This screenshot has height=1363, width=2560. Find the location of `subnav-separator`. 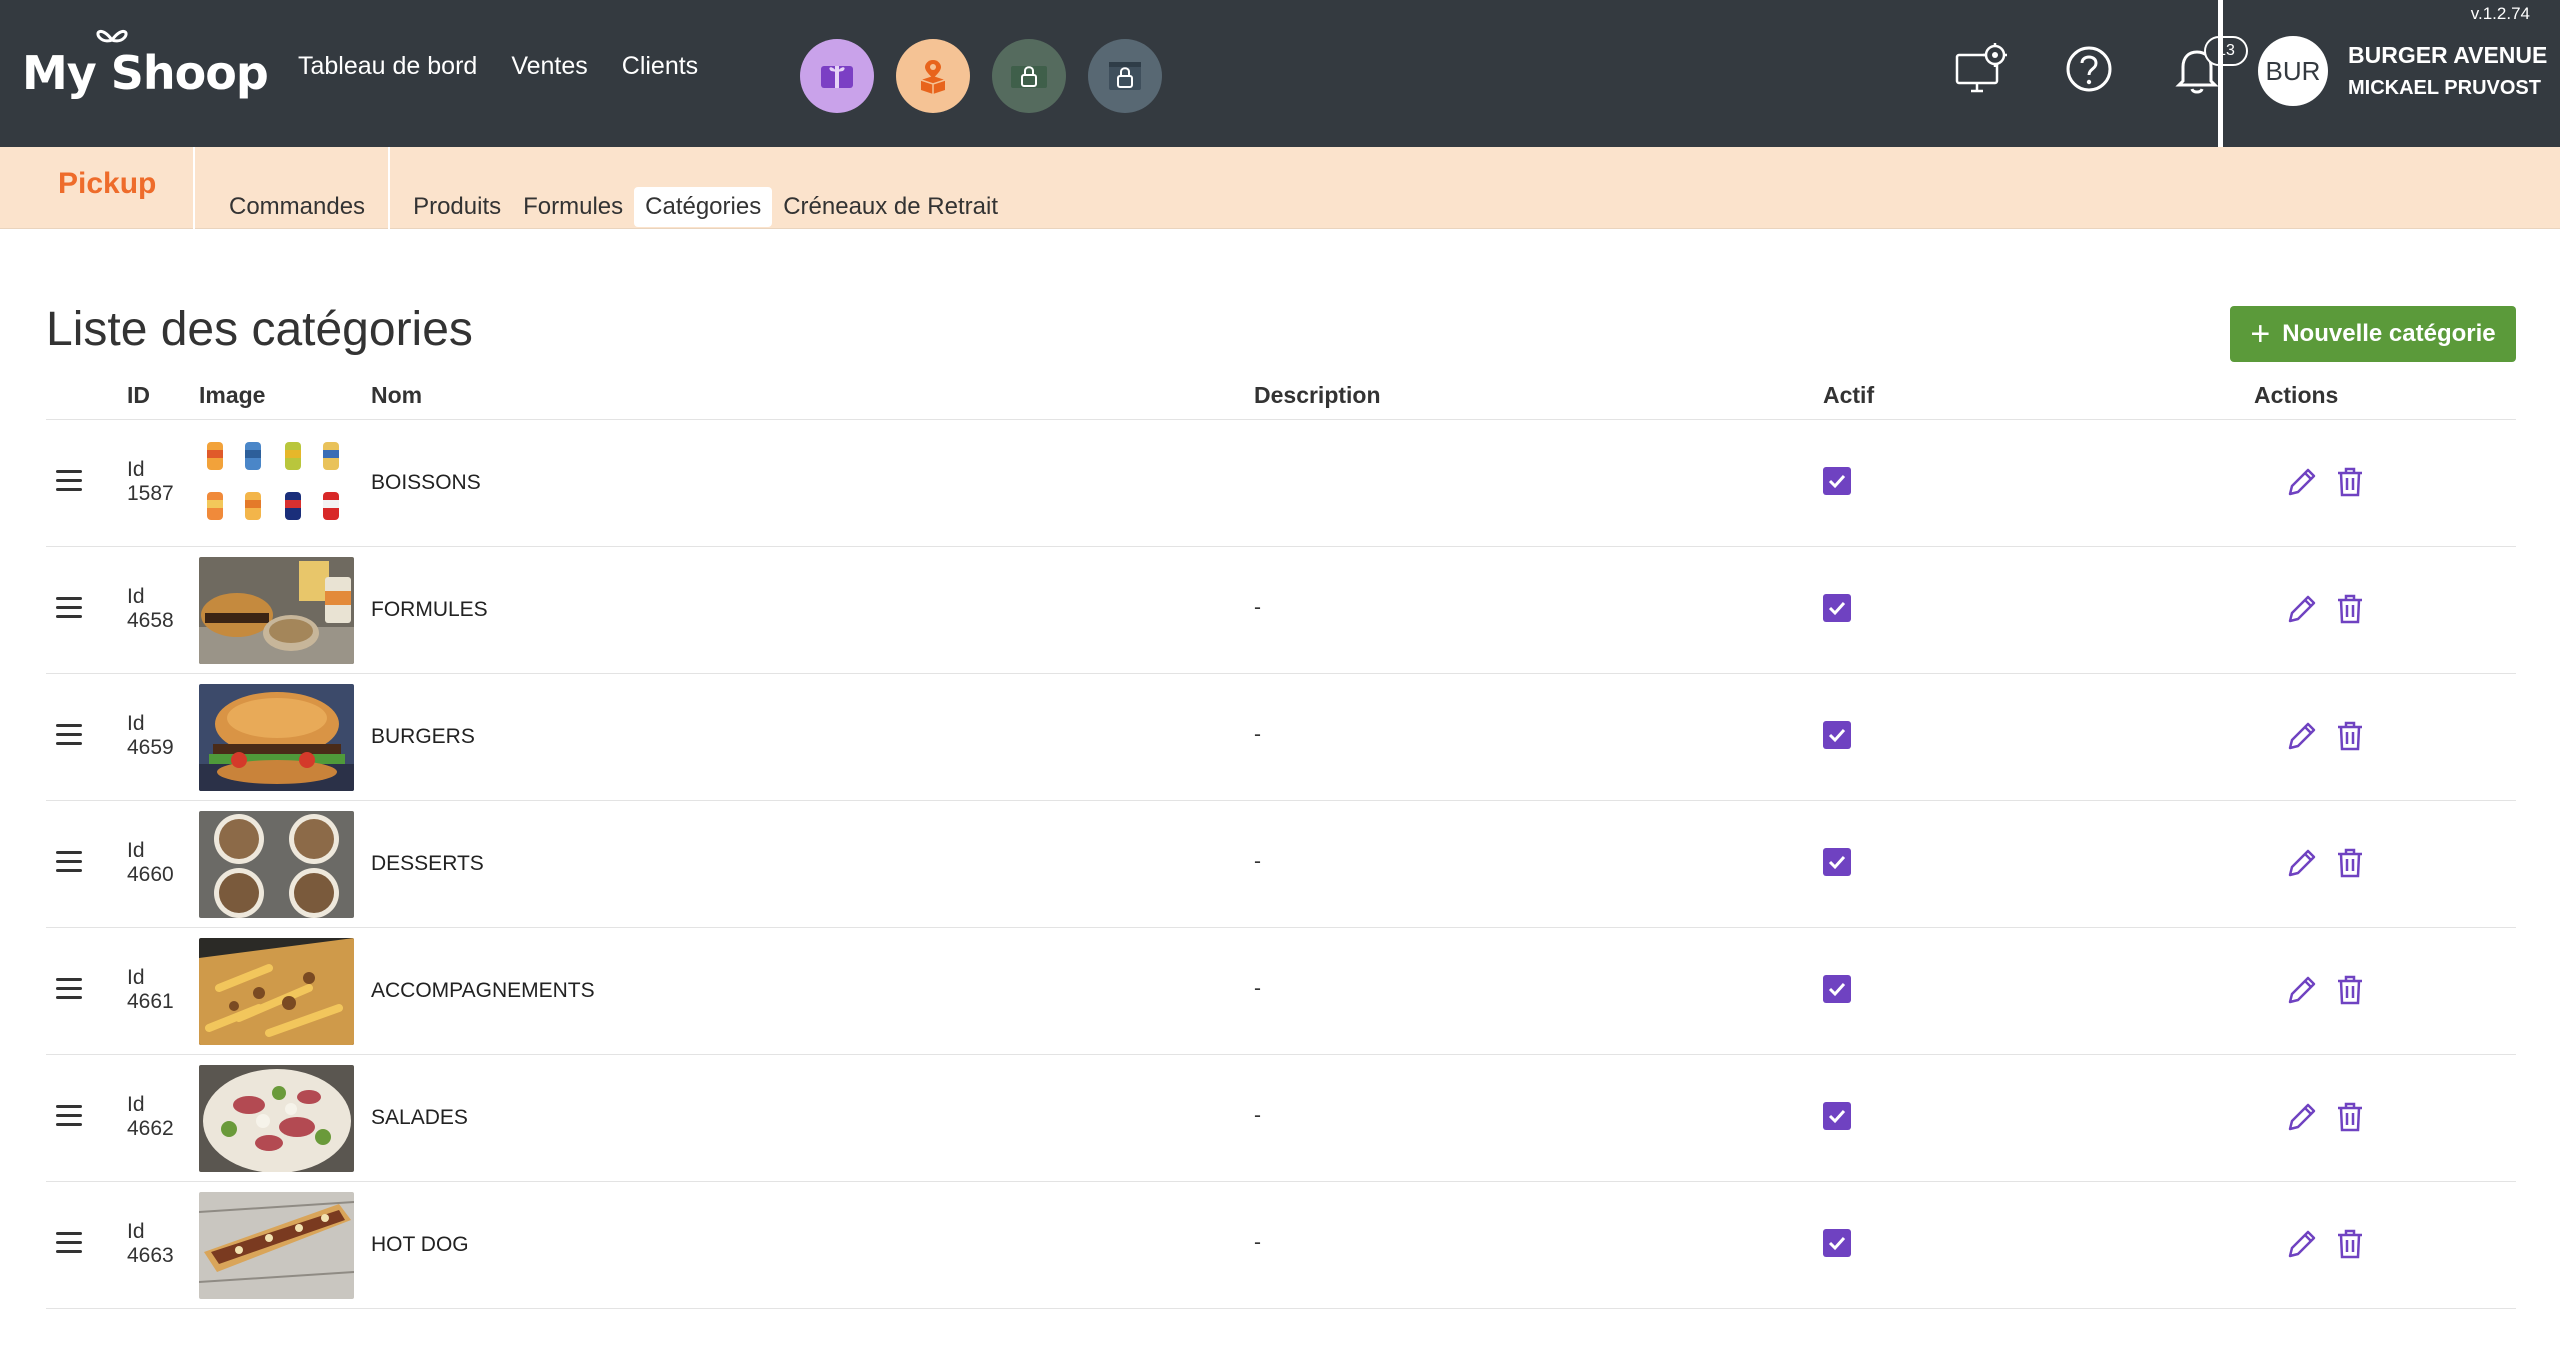

subnav-separator is located at coordinates (194, 188).